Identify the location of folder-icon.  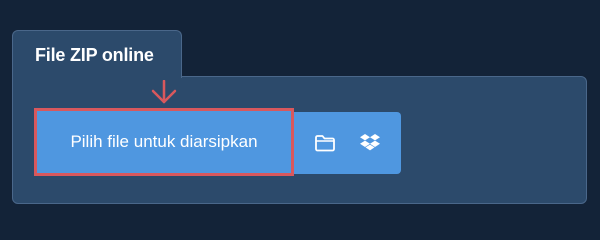
(325, 143).